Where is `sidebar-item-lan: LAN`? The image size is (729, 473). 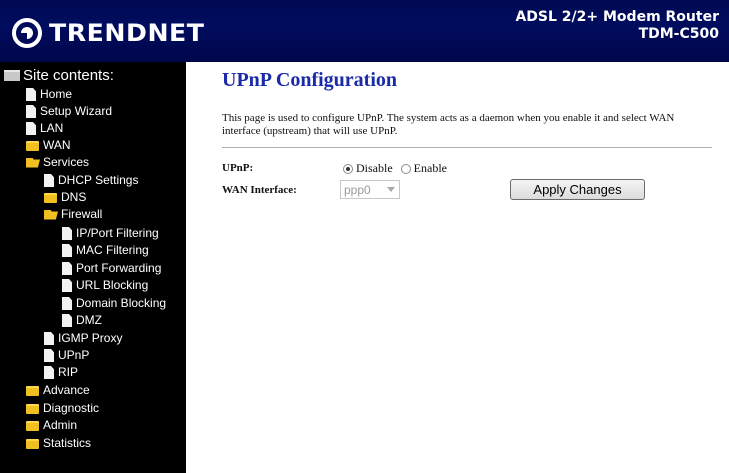
sidebar-item-lan: LAN is located at coordinates (44, 128).